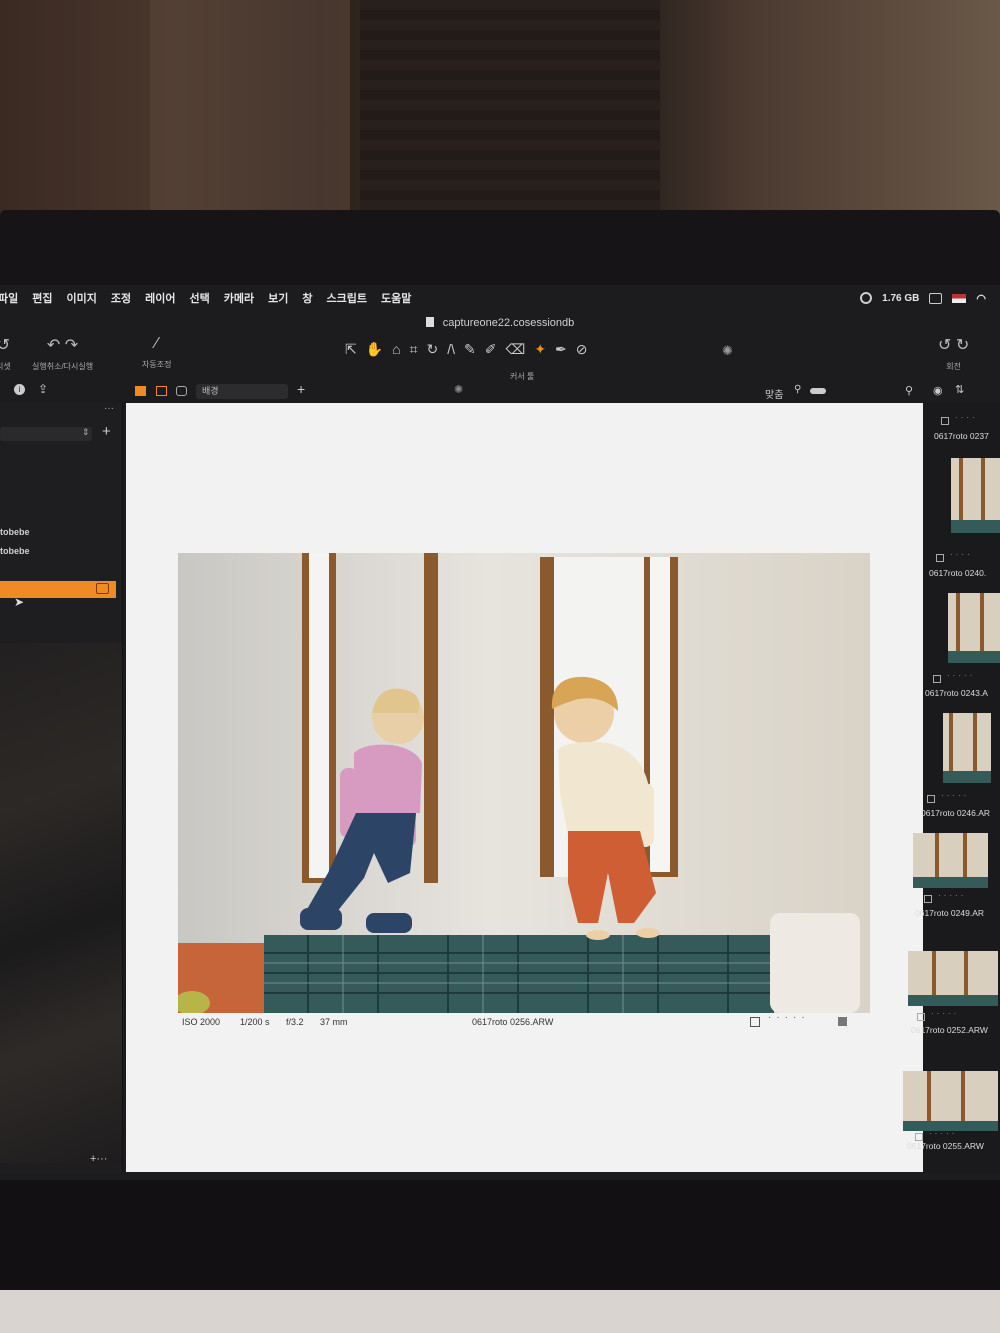  Describe the element at coordinates (755, 1022) in the screenshot. I see `select-checkbox` at that location.